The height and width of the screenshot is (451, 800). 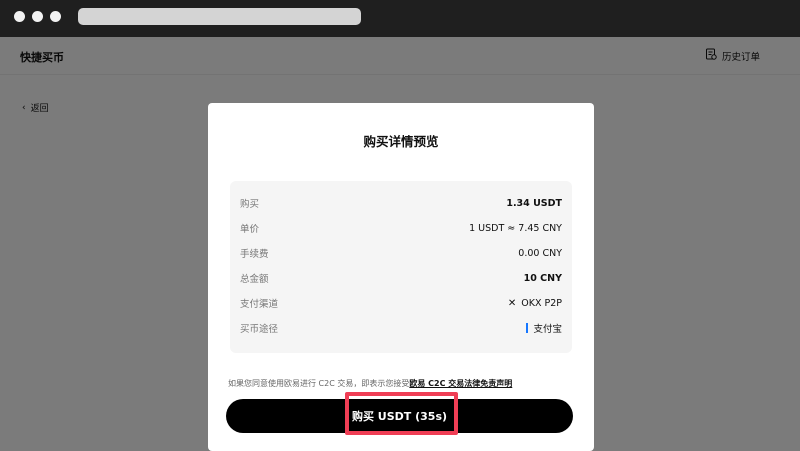 I want to click on window-close-dot, so click(x=19, y=16).